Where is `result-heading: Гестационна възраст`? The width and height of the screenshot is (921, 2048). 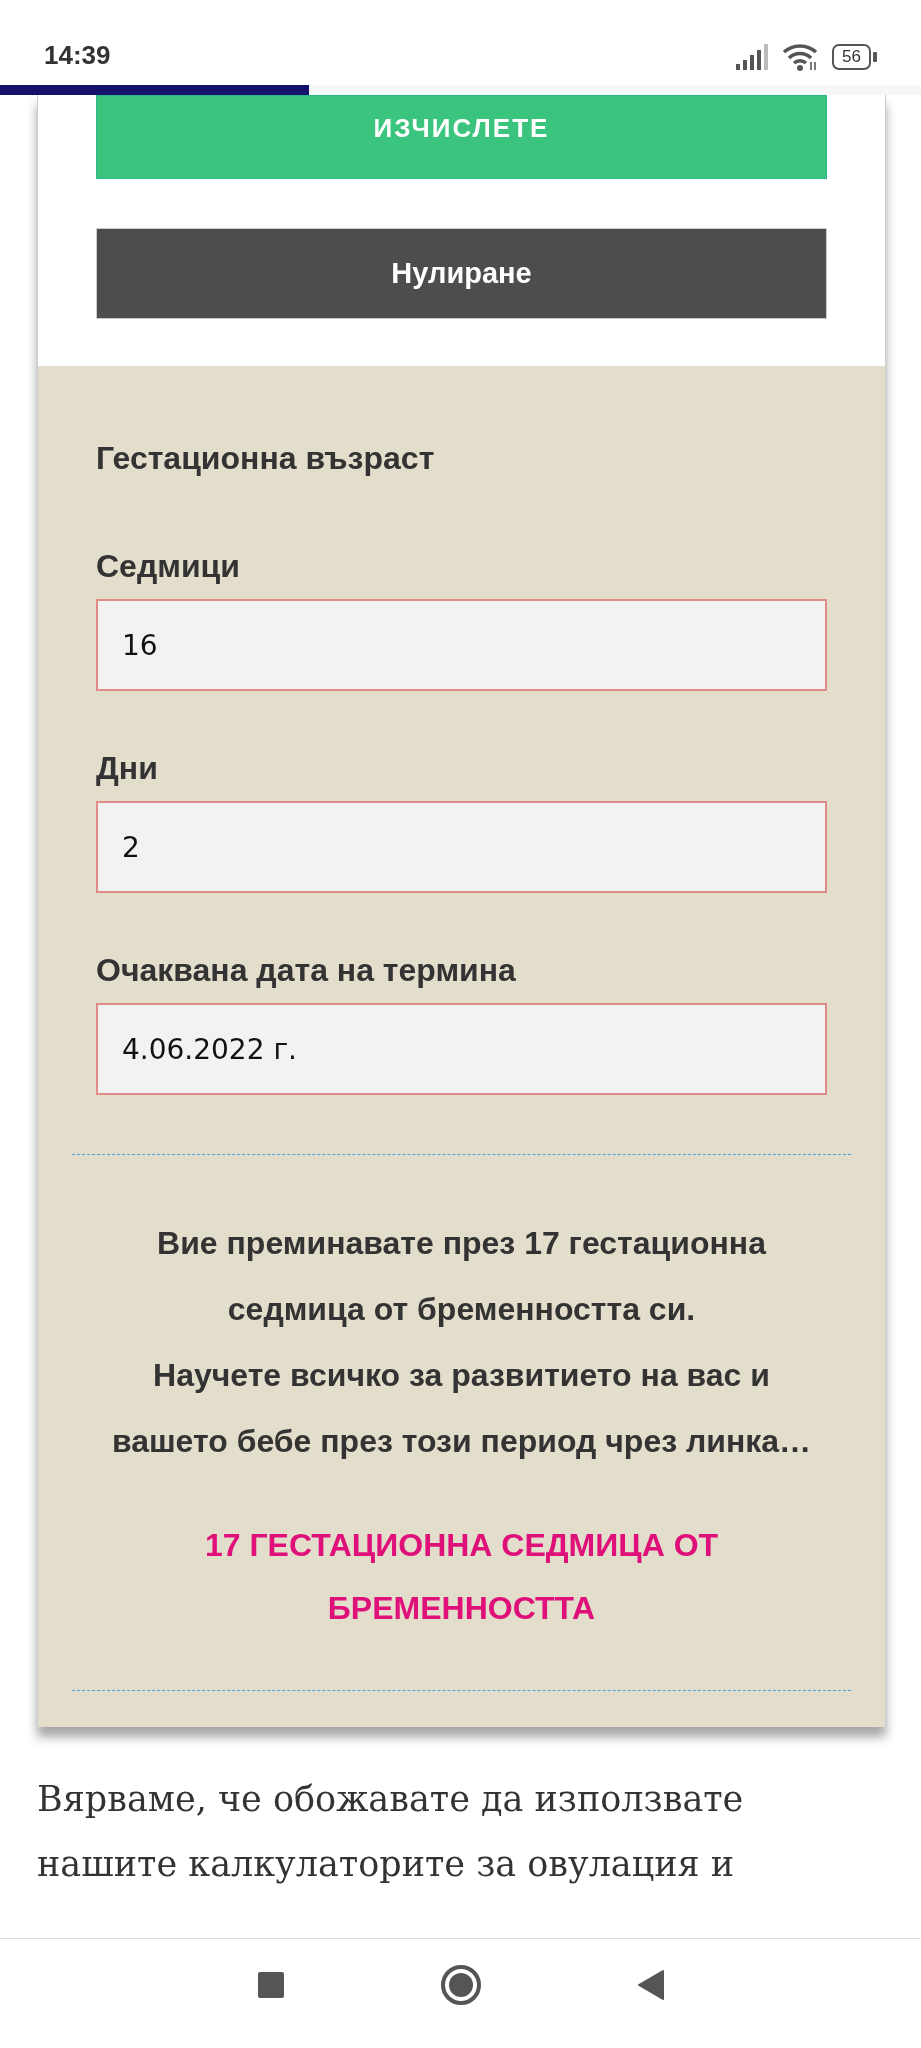
result-heading: Гестационна възраст is located at coordinates (266, 458).